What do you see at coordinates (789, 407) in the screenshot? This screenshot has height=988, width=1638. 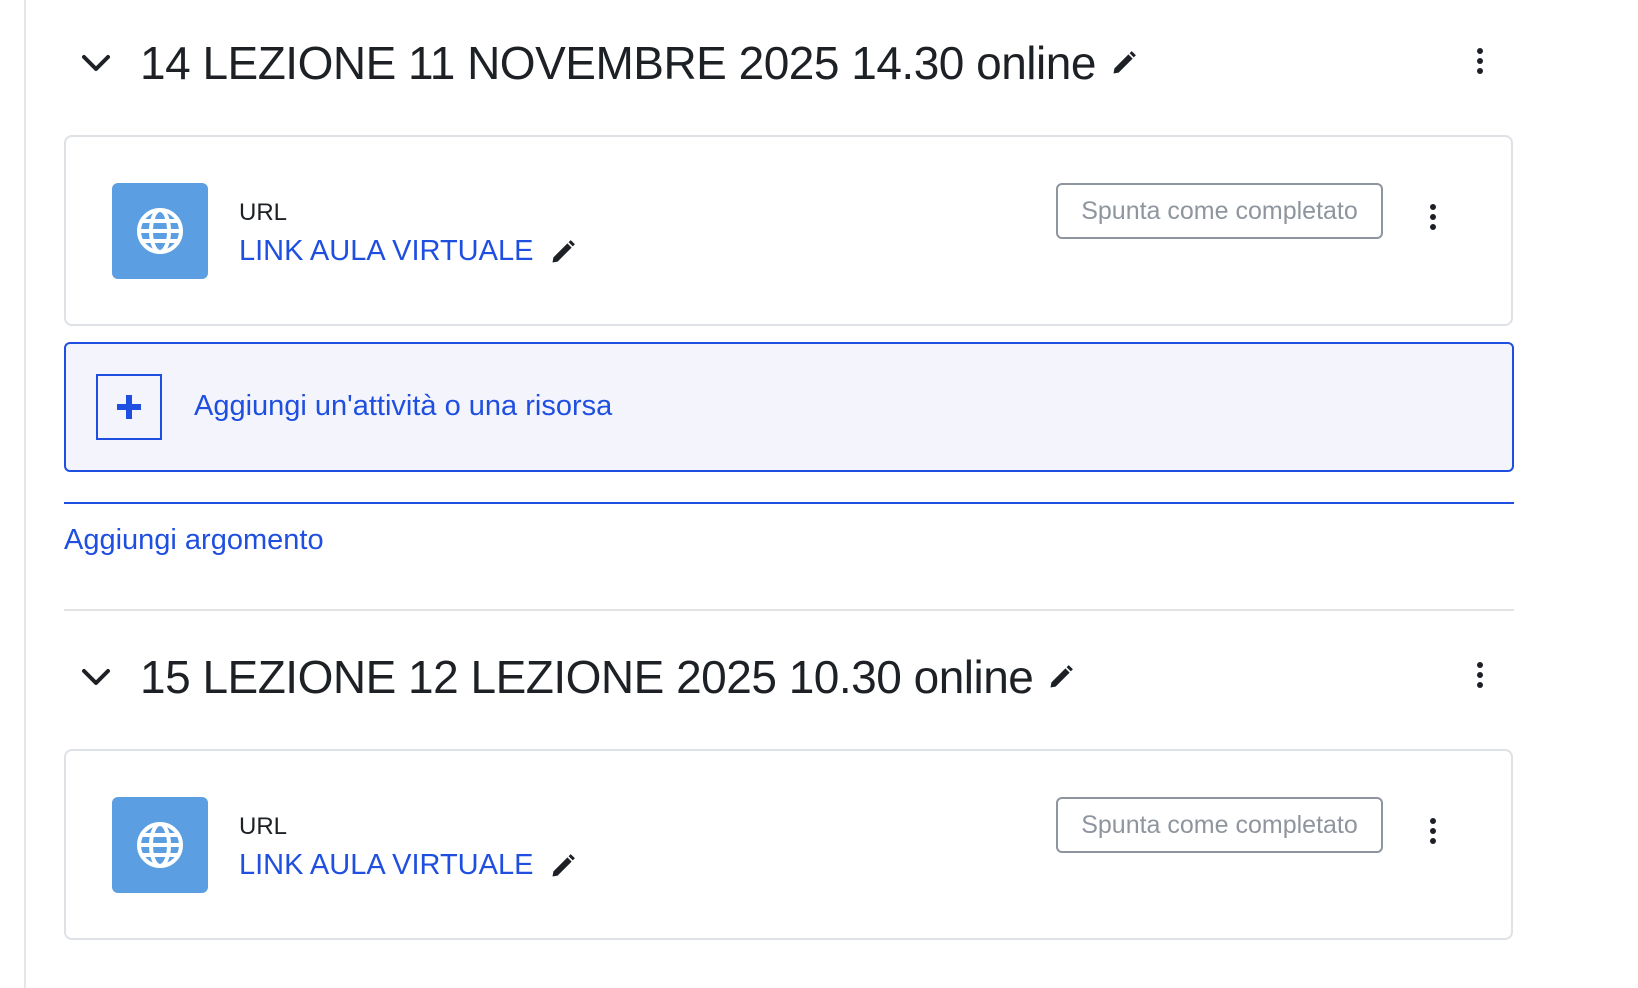 I see `add-activity-button: Aggiungi un'attività o una risorsa` at bounding box center [789, 407].